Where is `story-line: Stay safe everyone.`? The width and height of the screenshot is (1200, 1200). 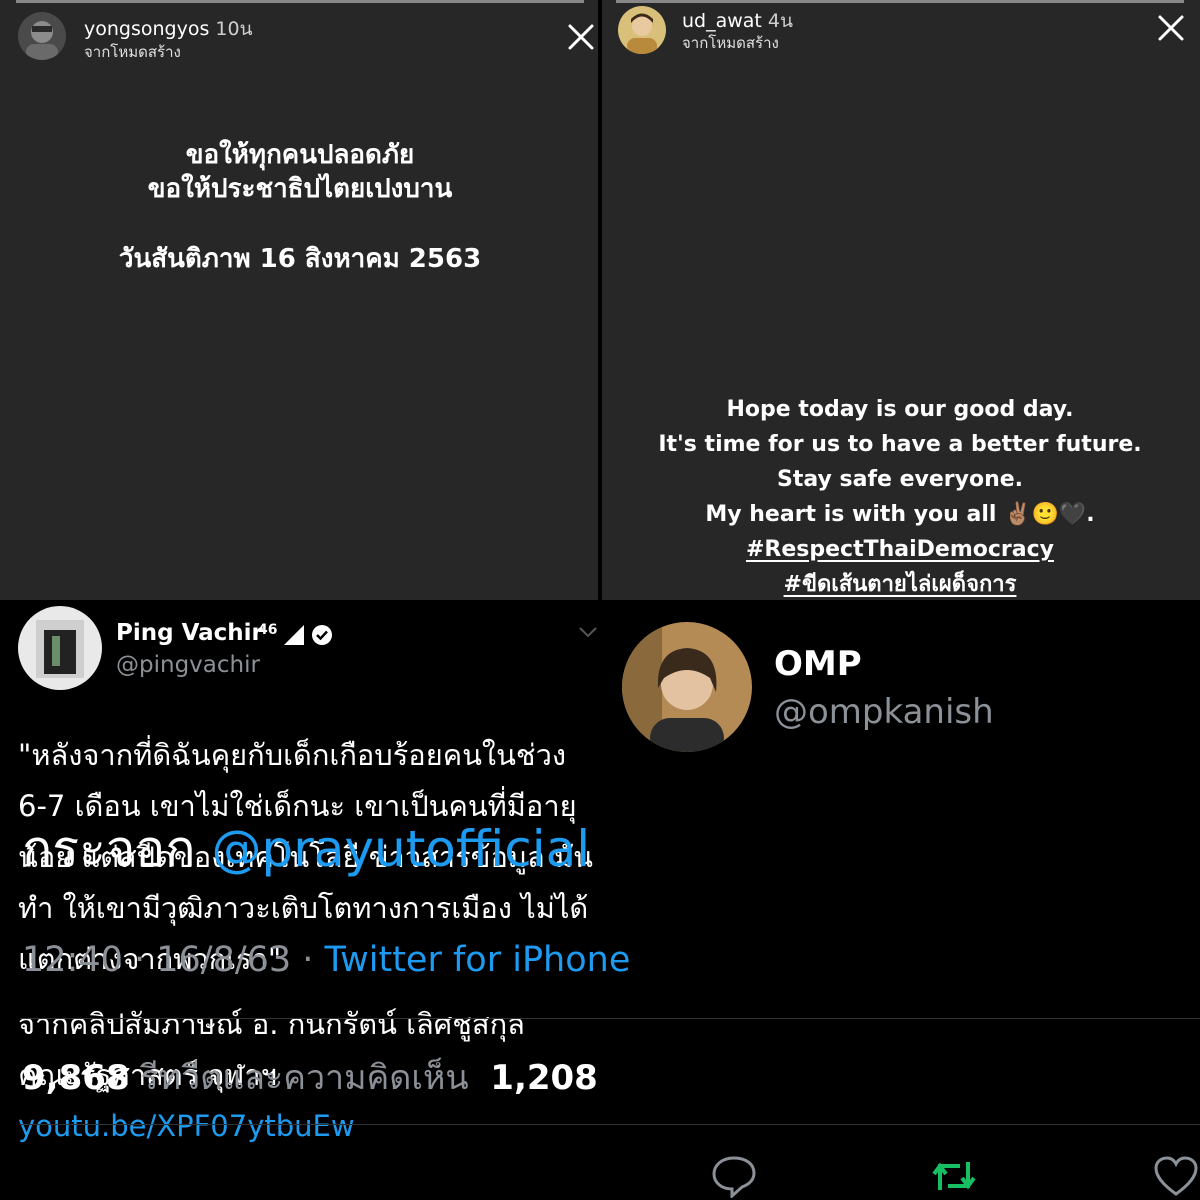
story-line: Stay safe everyone. is located at coordinates (900, 479).